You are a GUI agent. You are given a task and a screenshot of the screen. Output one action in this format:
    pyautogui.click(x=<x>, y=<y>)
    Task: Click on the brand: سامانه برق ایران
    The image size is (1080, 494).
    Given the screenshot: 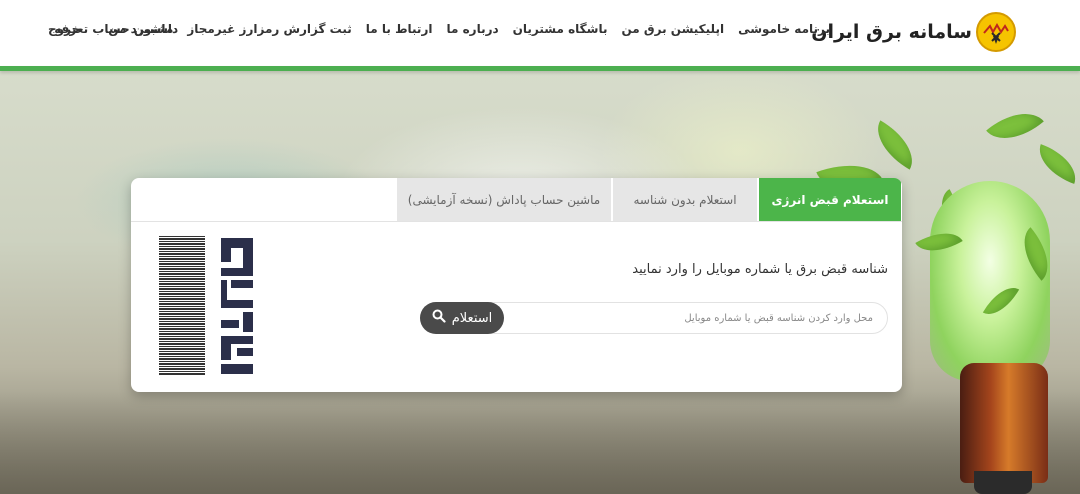 What is the action you would take?
    pyautogui.click(x=913, y=32)
    